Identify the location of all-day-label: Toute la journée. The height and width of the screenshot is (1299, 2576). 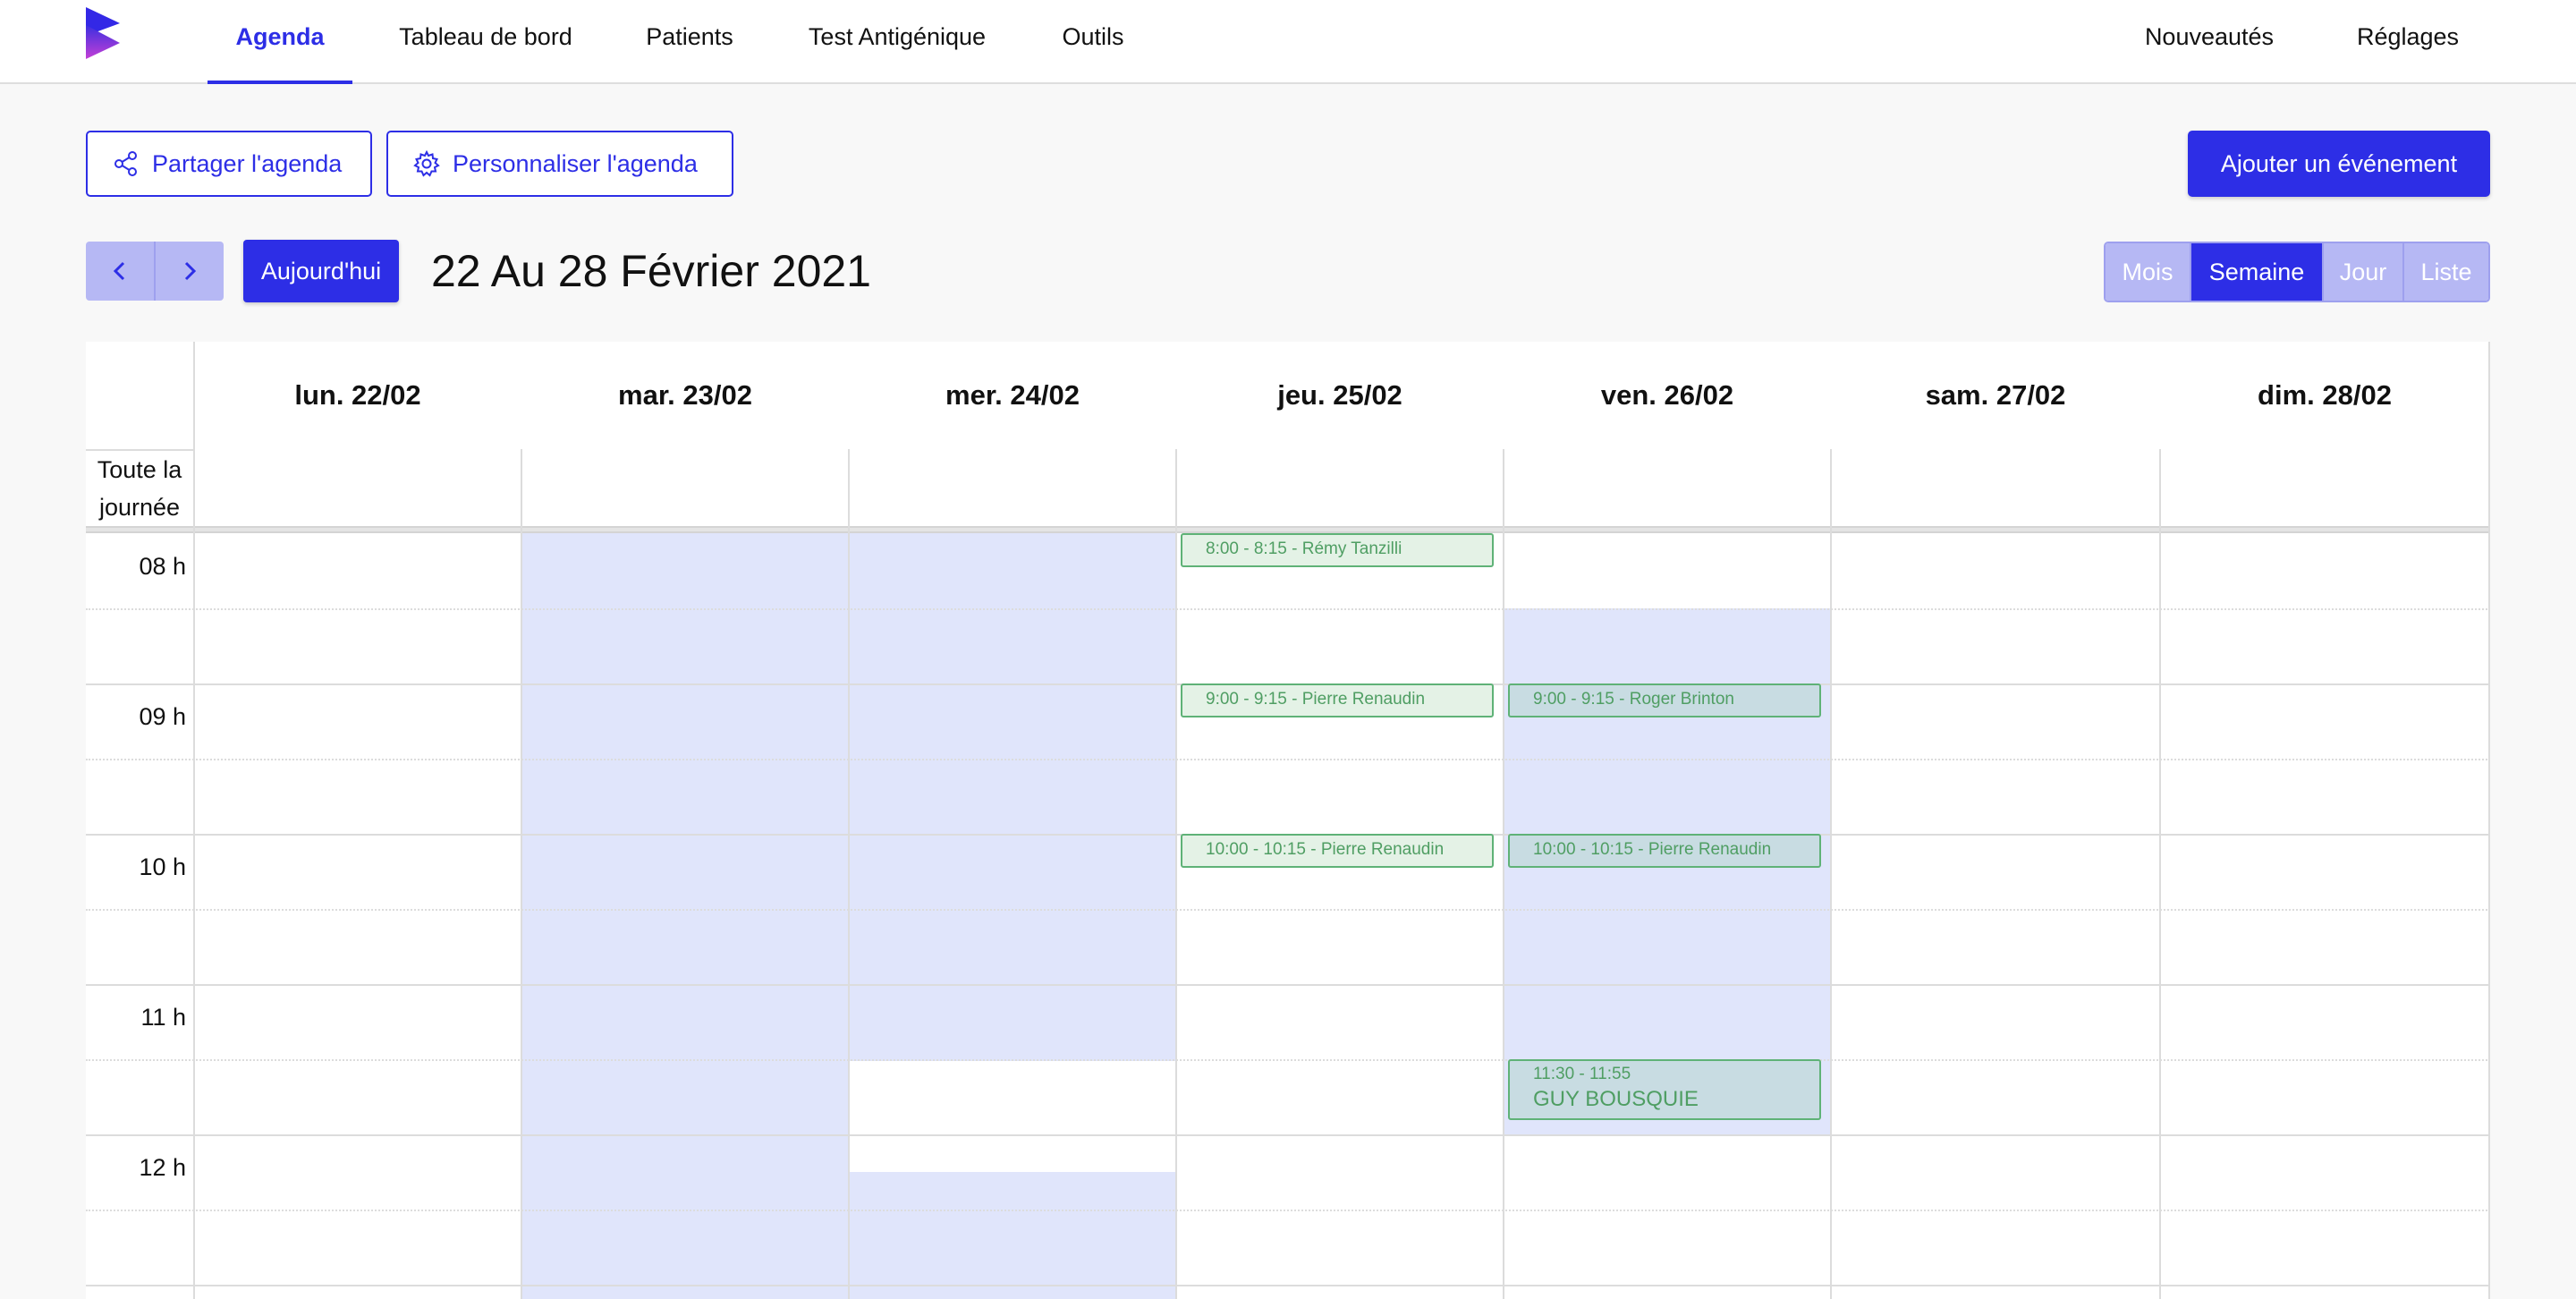
(139, 487).